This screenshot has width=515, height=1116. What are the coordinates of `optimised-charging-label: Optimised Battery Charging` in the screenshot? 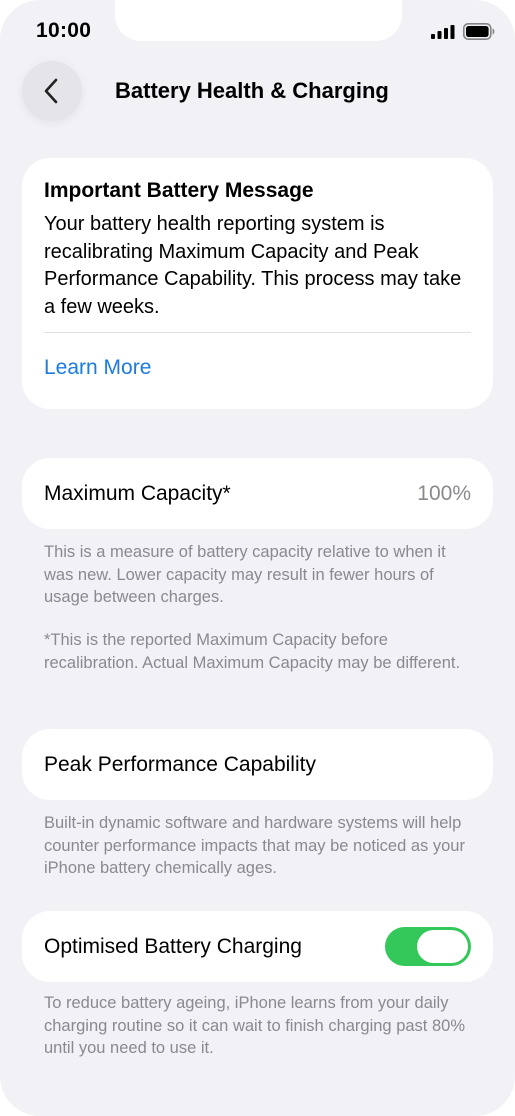 It's located at (173, 946).